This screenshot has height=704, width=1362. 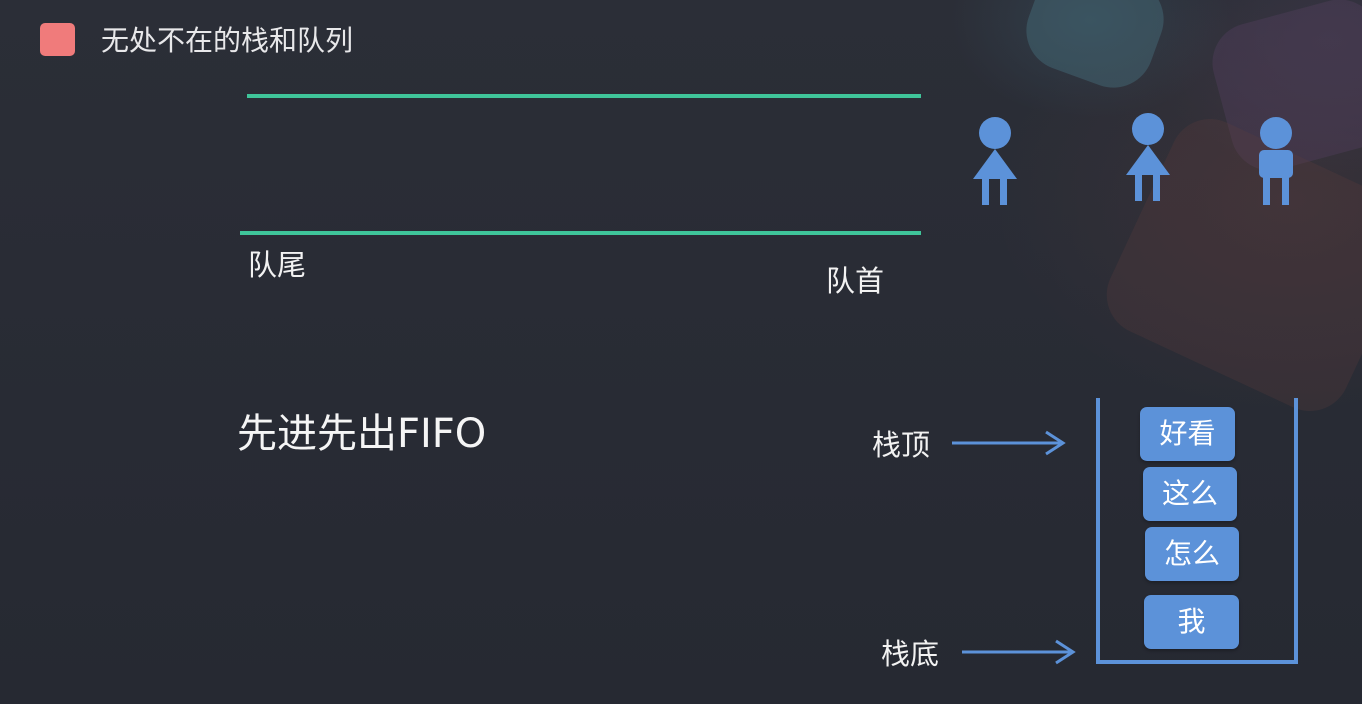 I want to click on stack-top-label: 栈顶, so click(x=901, y=445).